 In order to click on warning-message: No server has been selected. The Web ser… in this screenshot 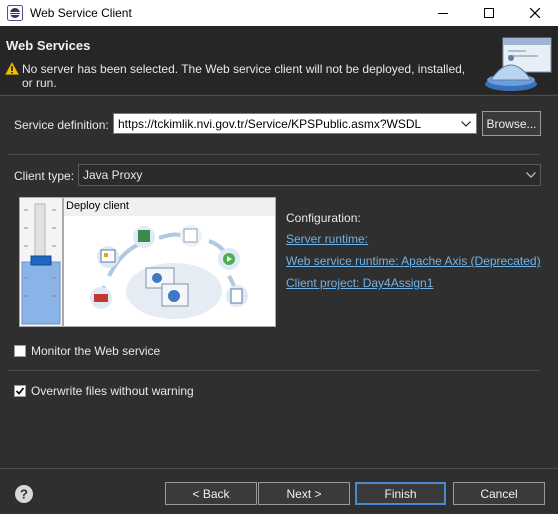, I will do `click(244, 76)`.